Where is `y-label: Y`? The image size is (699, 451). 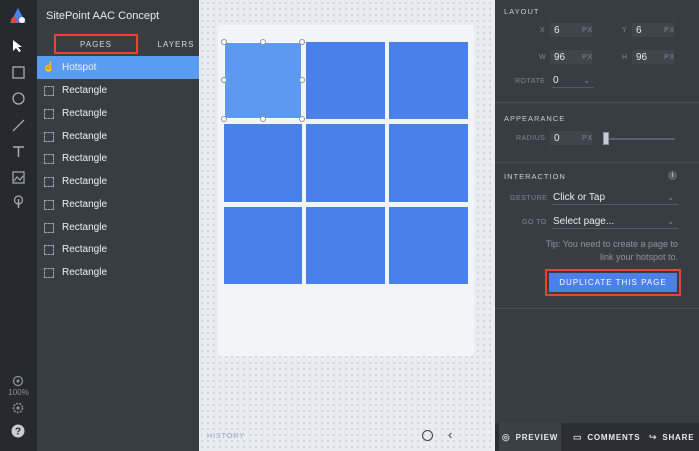
y-label: Y is located at coordinates (625, 30).